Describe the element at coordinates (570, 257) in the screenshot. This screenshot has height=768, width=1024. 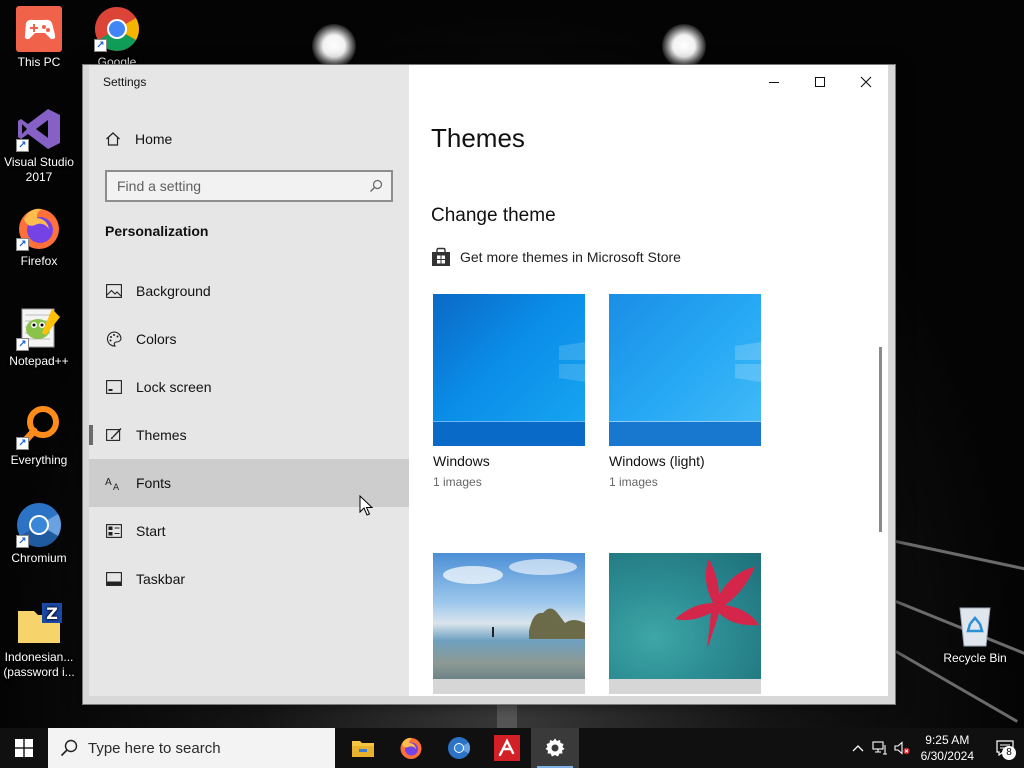
I see `store-link-label: Get more themes in Microsoft Store` at that location.